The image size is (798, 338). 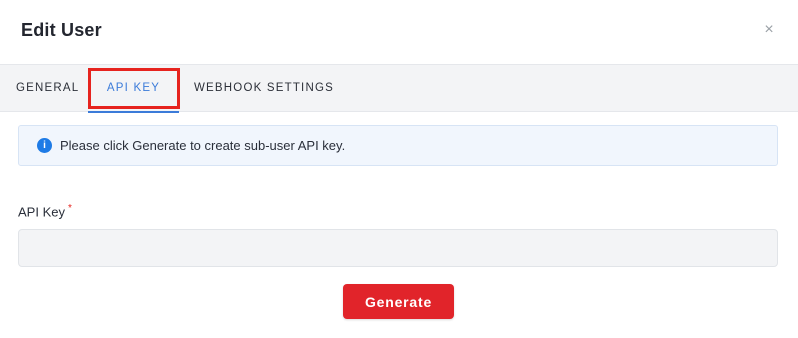 I want to click on api-key-label-text: API Key, so click(x=41, y=212).